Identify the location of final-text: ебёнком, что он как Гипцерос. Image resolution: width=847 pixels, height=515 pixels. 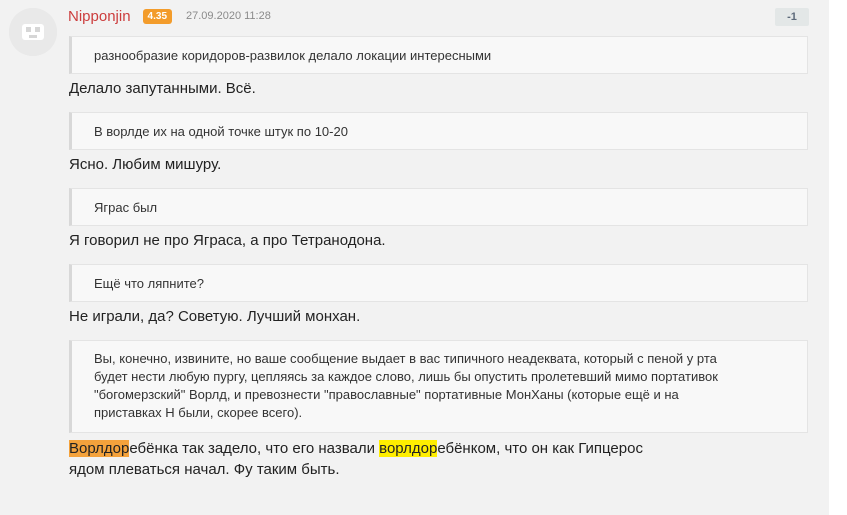
(540, 448).